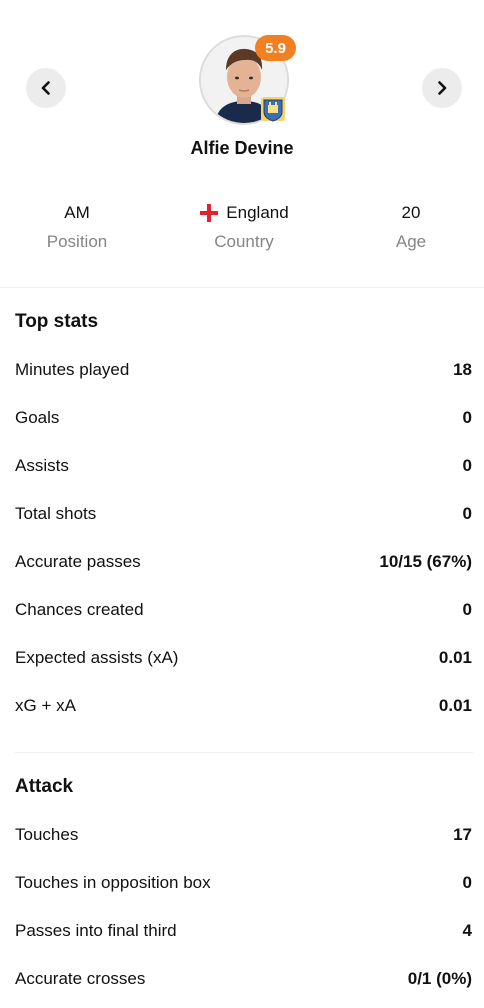 The height and width of the screenshot is (1008, 484). Describe the element at coordinates (78, 561) in the screenshot. I see `stat-label: Accurate passes` at that location.